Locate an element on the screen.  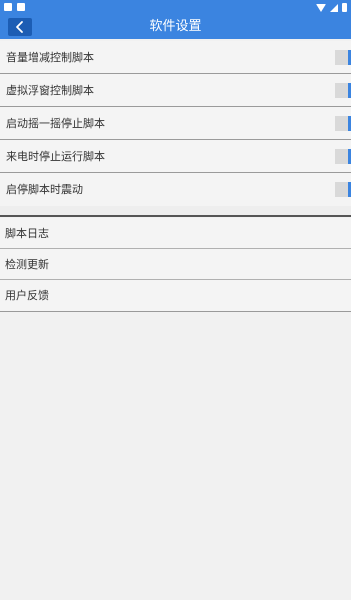
status-icons is located at coordinates (331, 7).